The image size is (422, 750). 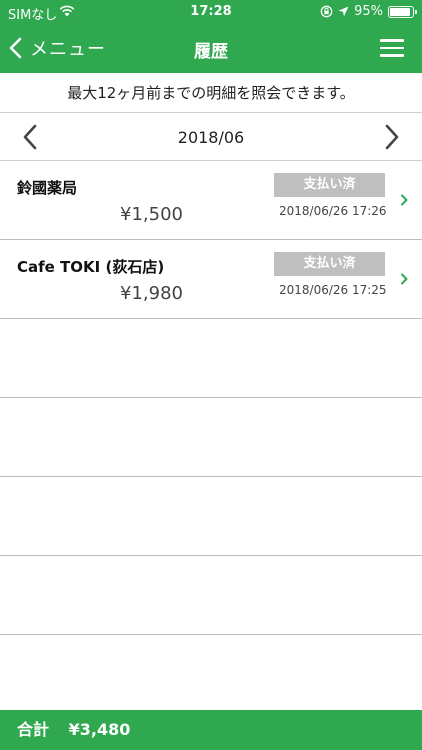 What do you see at coordinates (47, 188) in the screenshot?
I see `merchant-name: 鈴國薬局` at bounding box center [47, 188].